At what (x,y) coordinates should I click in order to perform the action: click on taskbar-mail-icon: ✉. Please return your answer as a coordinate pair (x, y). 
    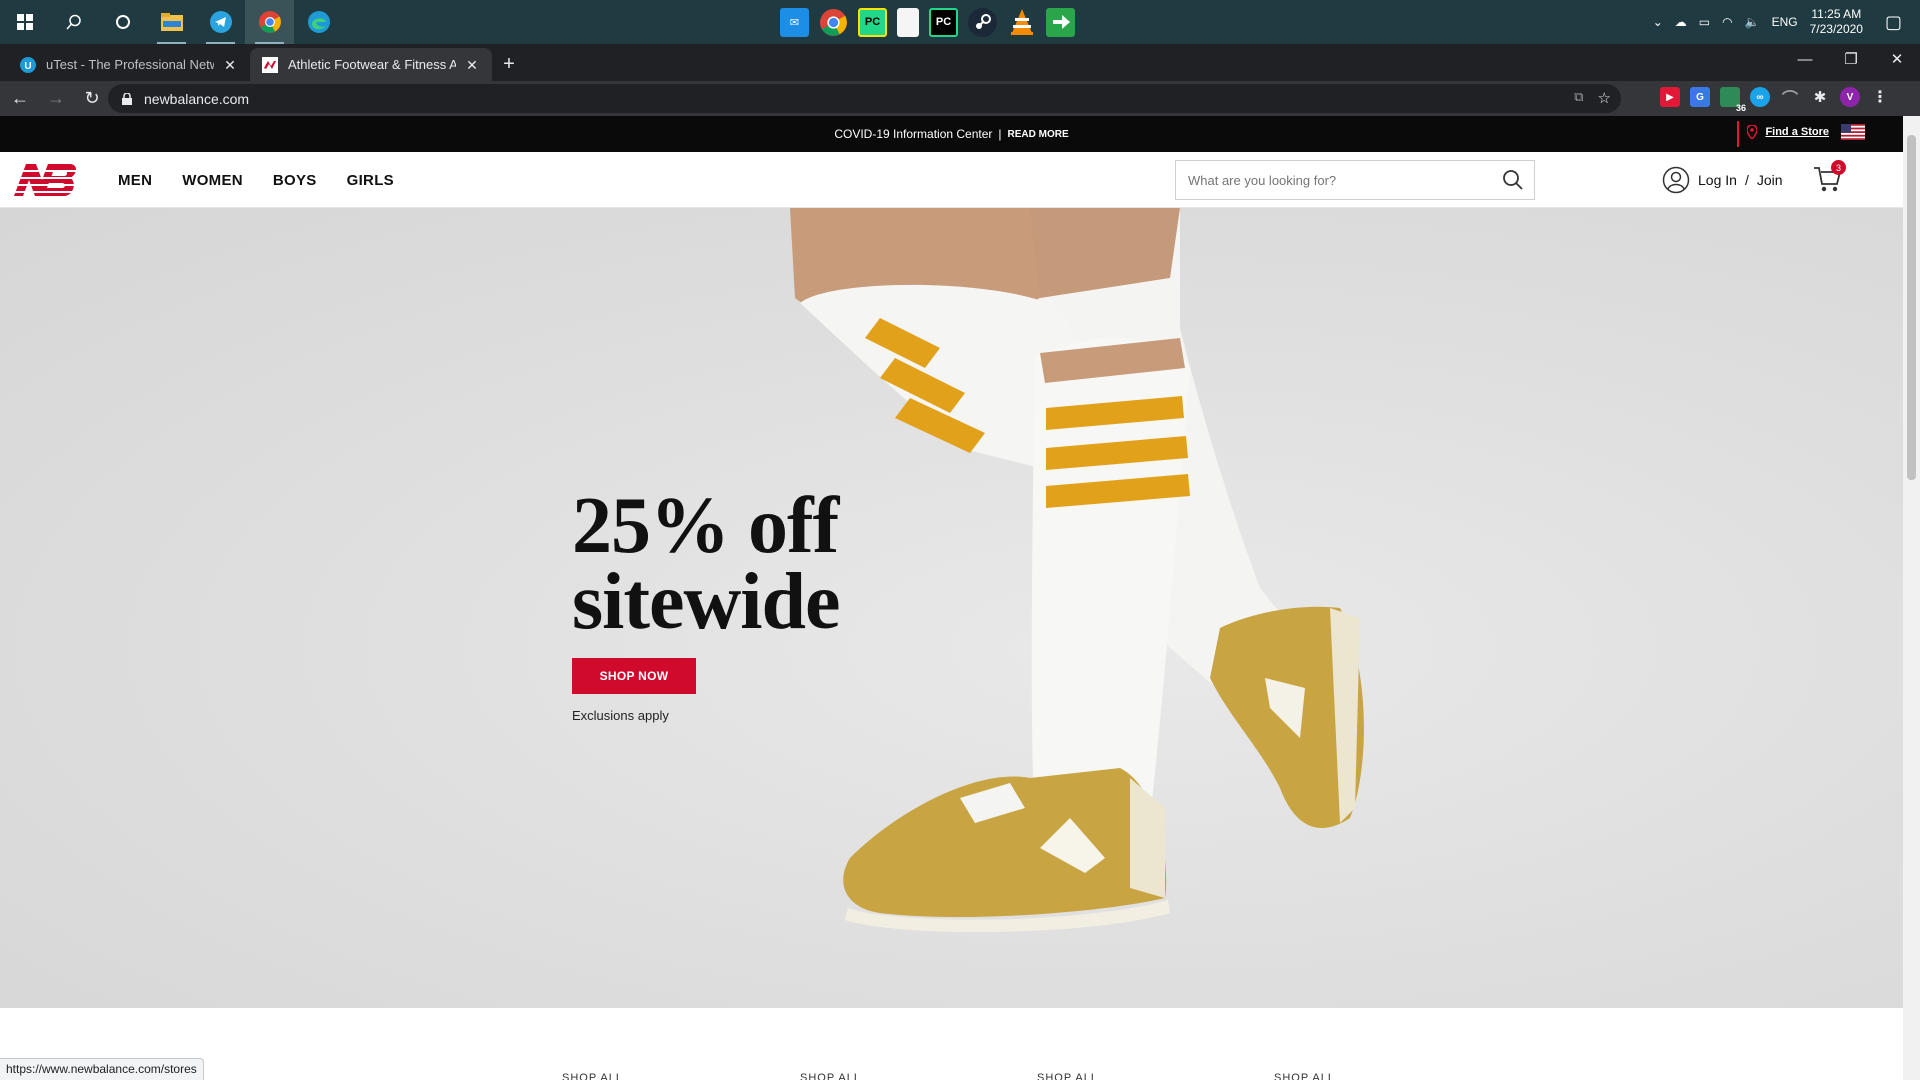
    Looking at the image, I should click on (794, 22).